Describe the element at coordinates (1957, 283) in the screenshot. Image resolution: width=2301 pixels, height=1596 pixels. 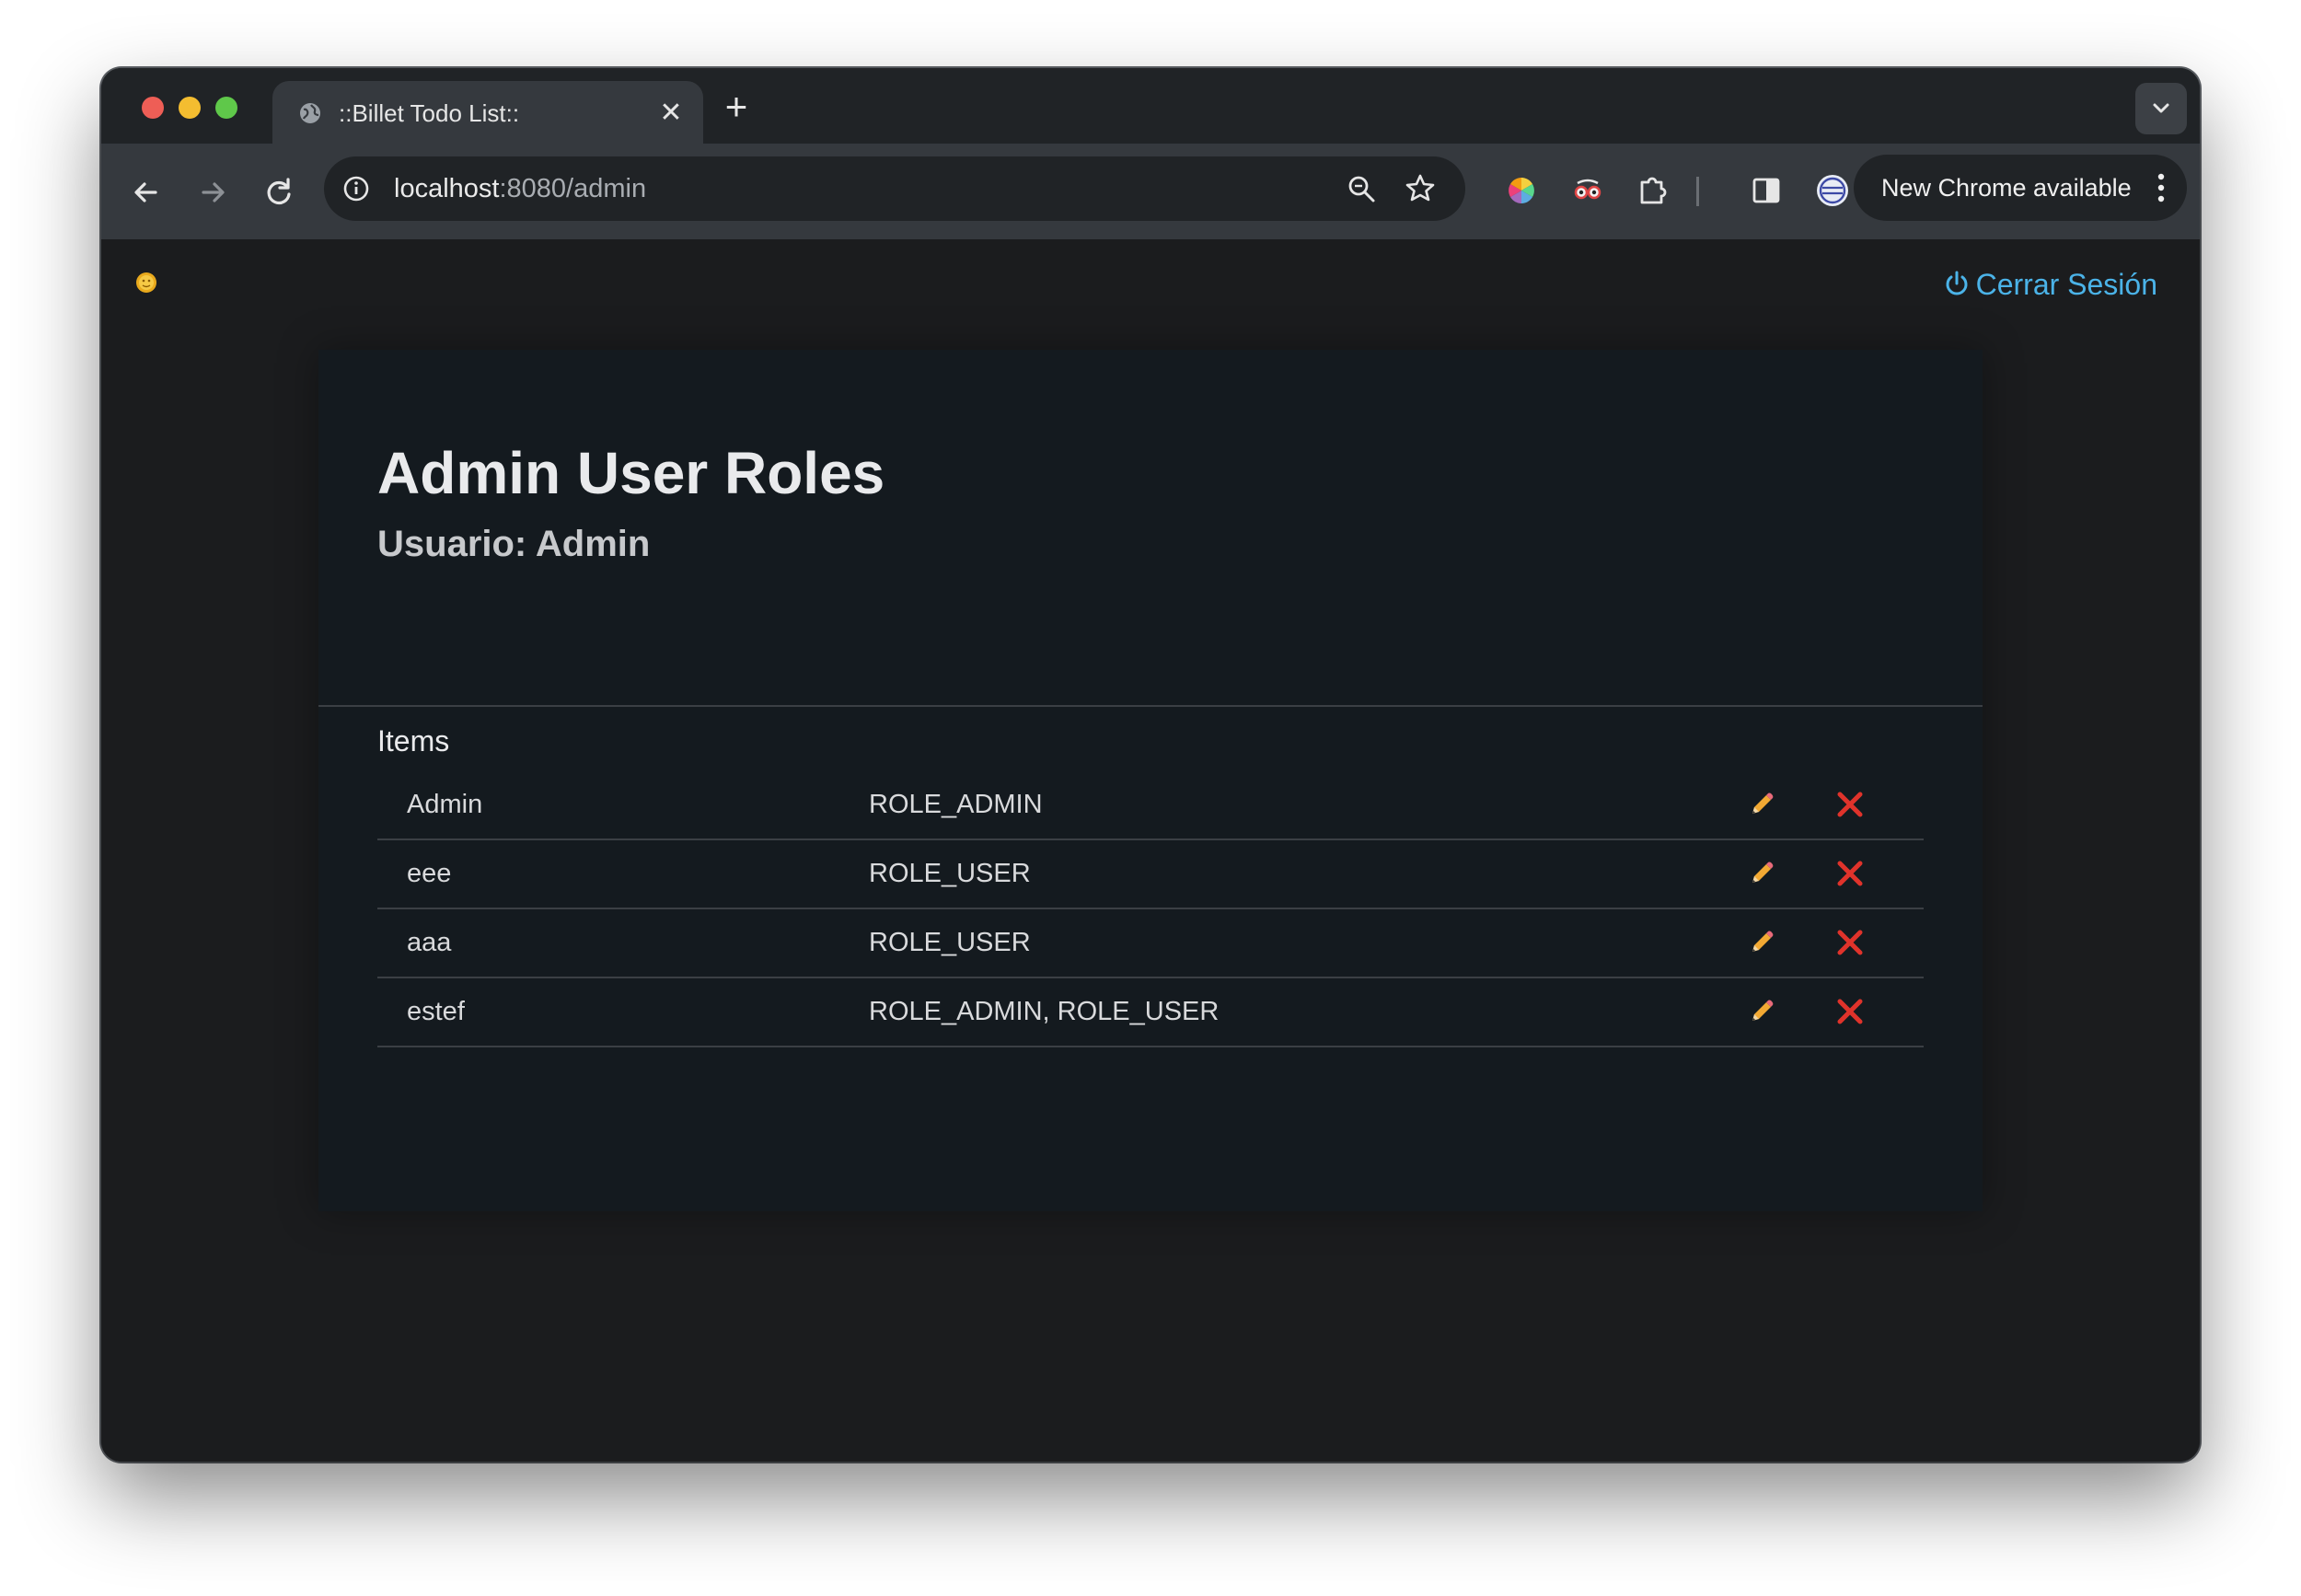
I see `power-icon` at that location.